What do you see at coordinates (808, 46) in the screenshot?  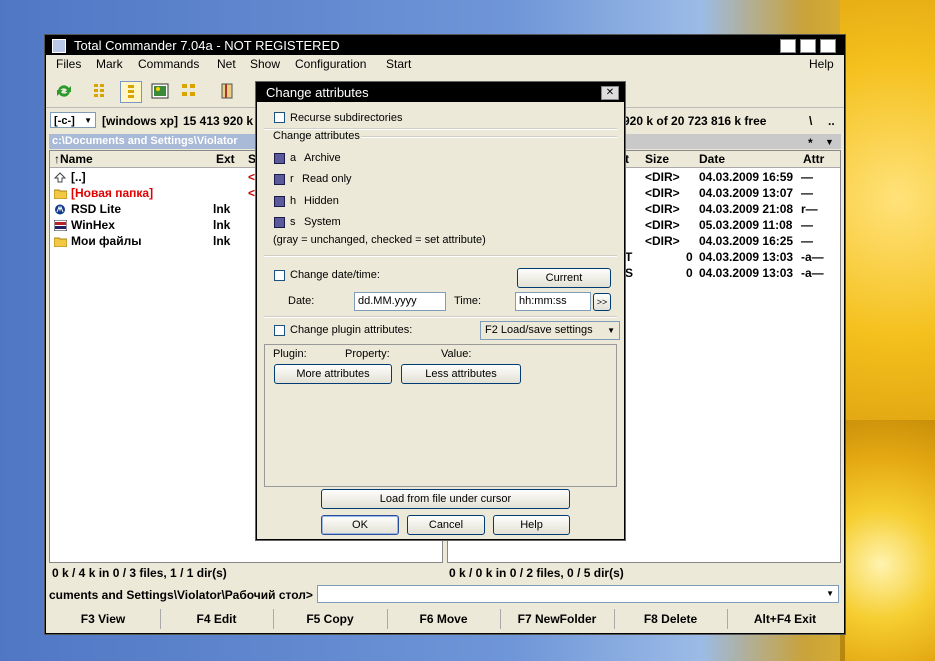 I see `maximize-button` at bounding box center [808, 46].